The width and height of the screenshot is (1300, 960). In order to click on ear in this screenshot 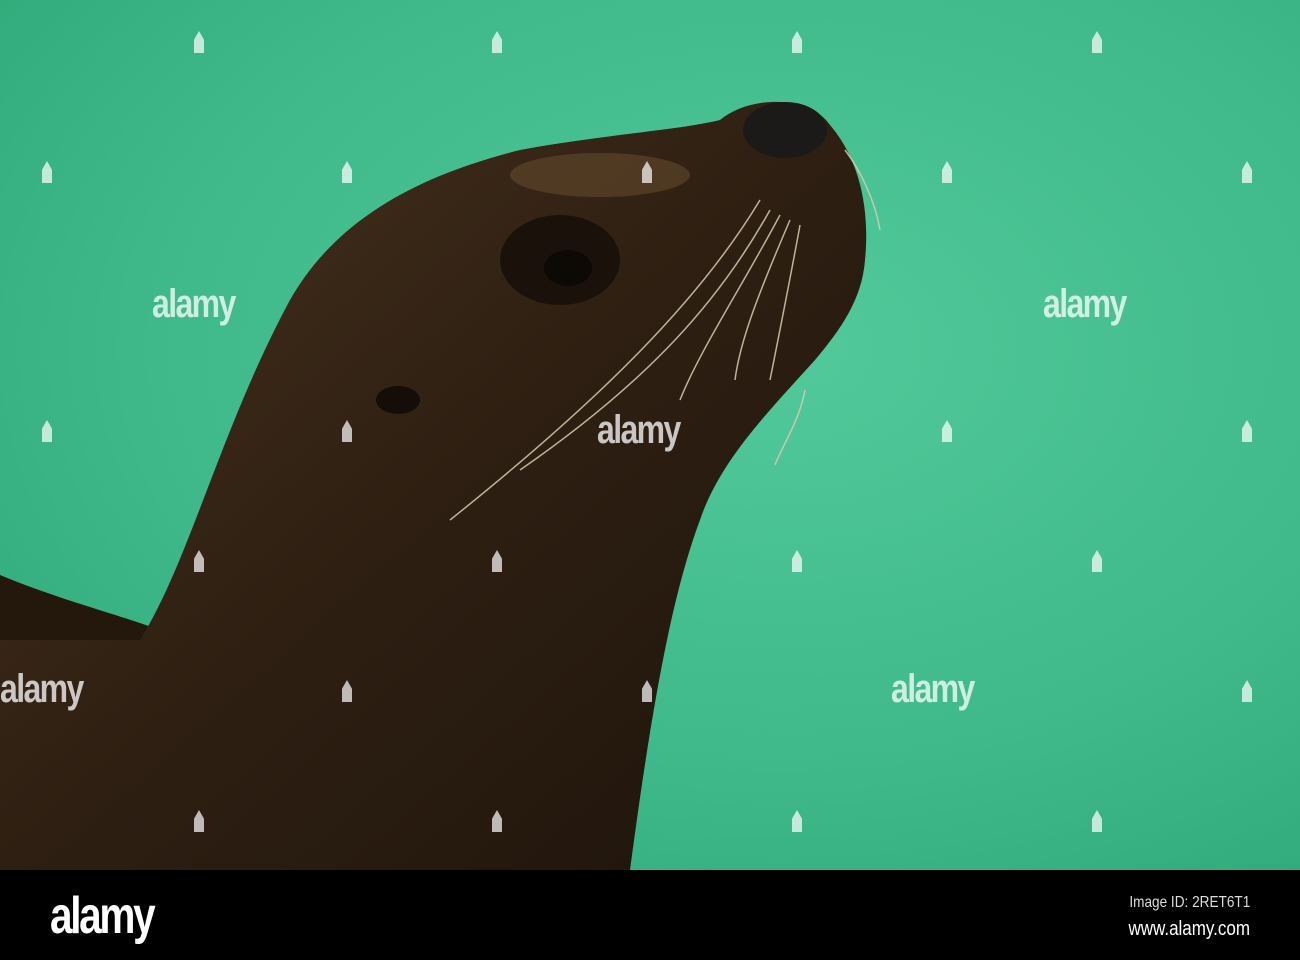, I will do `click(398, 400)`.